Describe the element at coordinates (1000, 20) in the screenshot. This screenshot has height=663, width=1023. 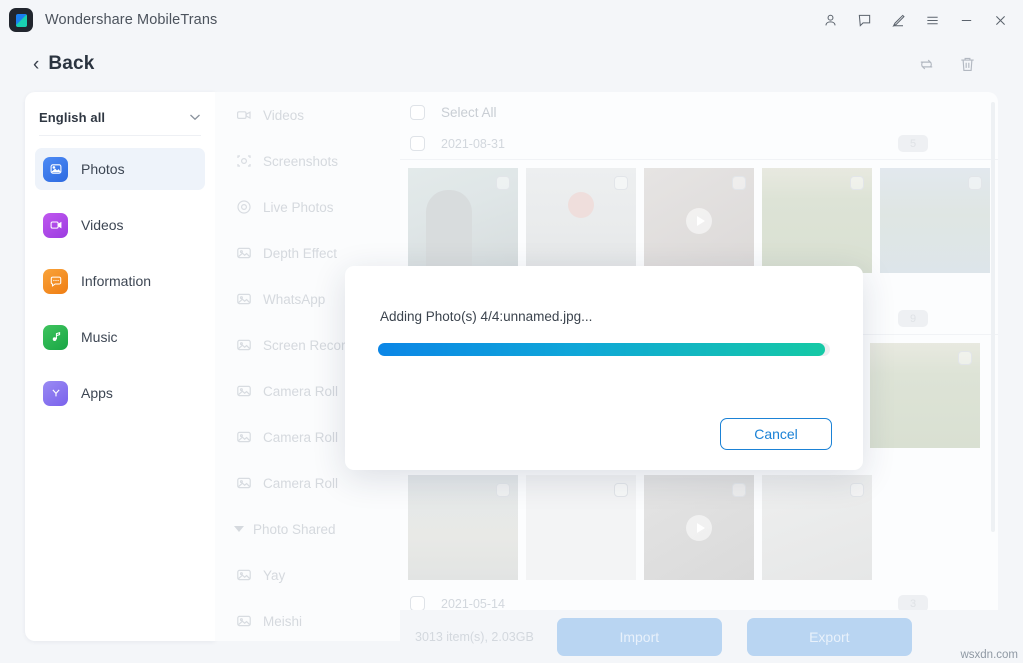
I see `close-icon` at that location.